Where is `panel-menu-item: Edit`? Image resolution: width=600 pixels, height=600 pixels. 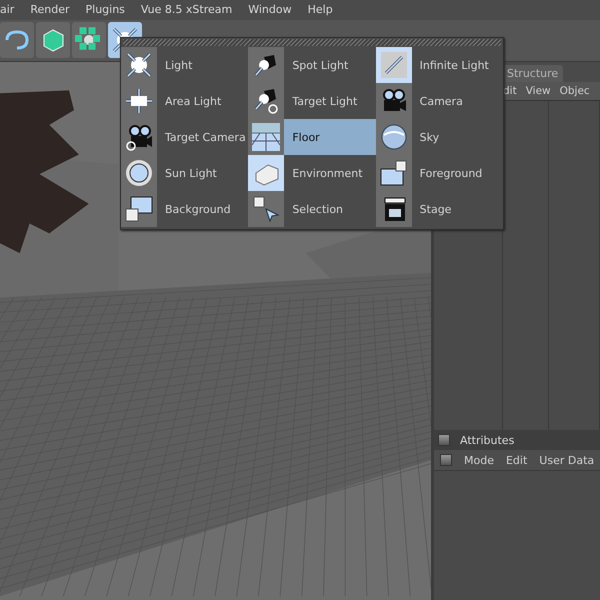 panel-menu-item: Edit is located at coordinates (517, 460).